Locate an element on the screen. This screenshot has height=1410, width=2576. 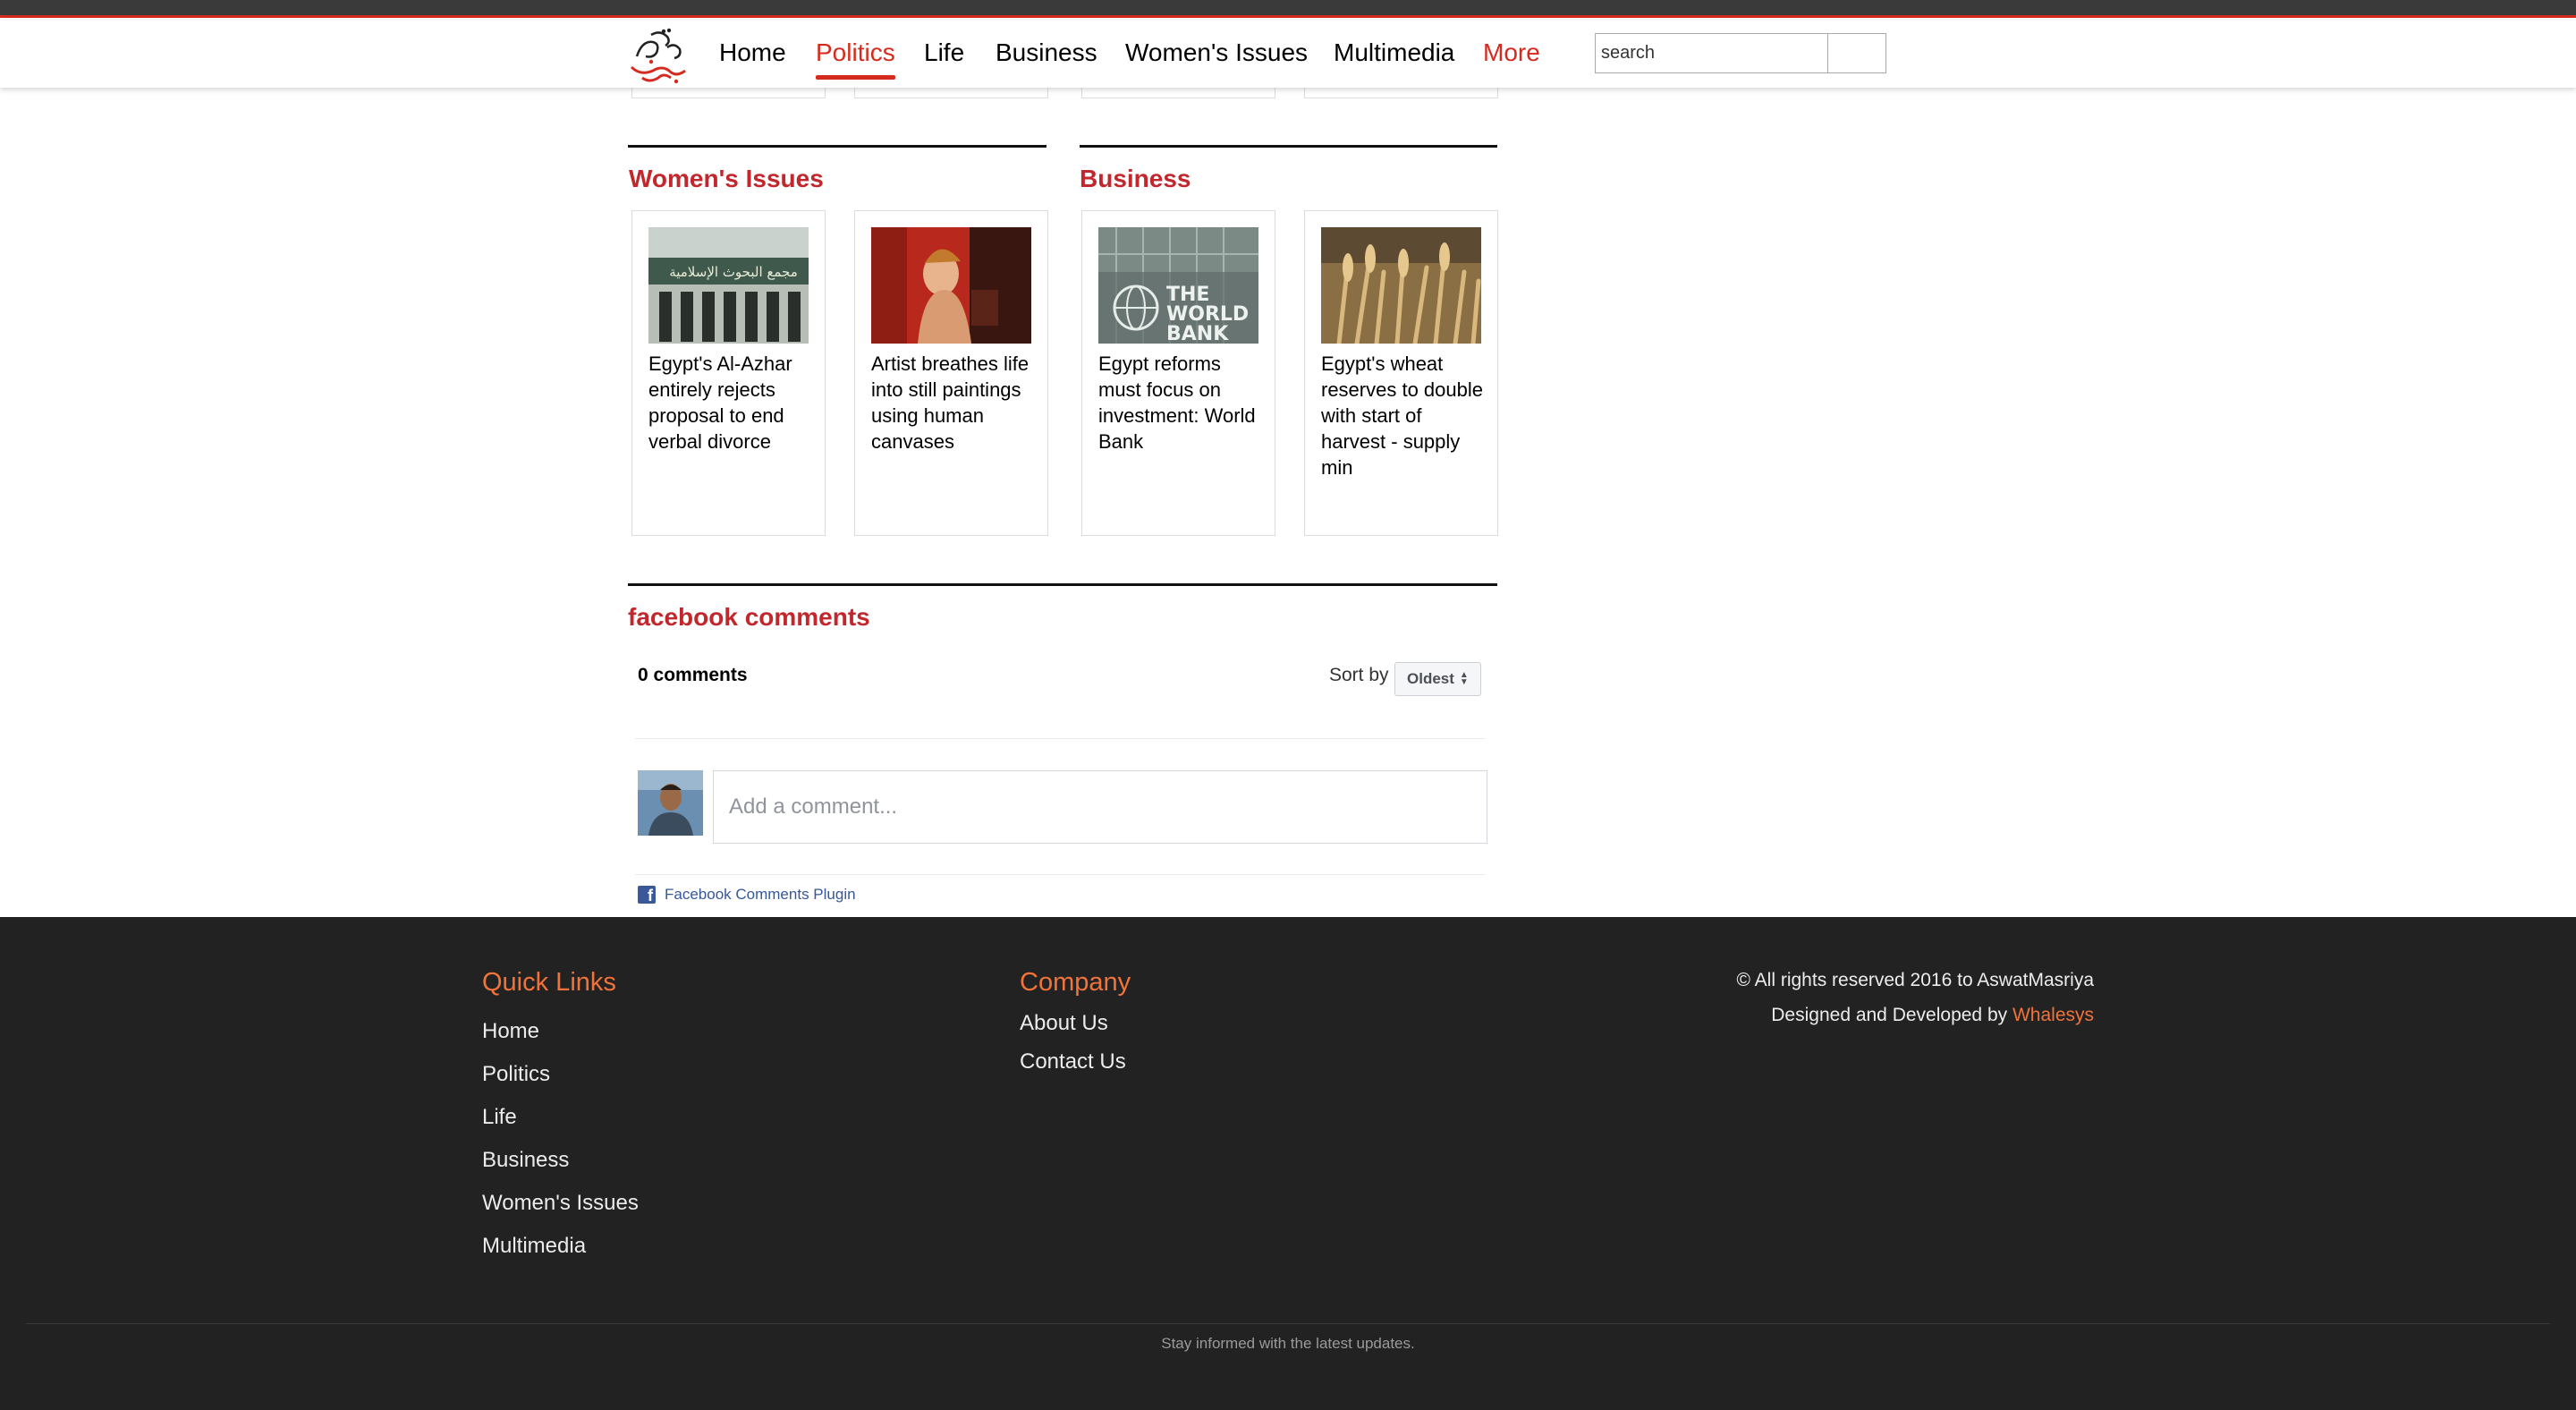
article-thumbnail: مجمع البحوث الإسلامية is located at coordinates (728, 285).